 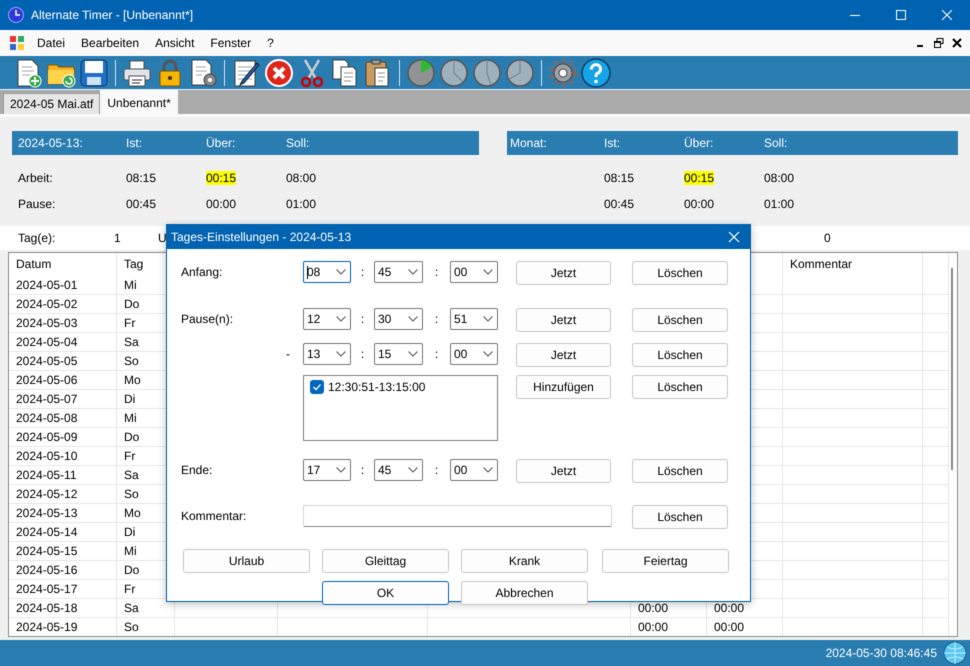 What do you see at coordinates (377, 387) in the screenshot?
I see `list-item: 12:30:51-13:15:00` at bounding box center [377, 387].